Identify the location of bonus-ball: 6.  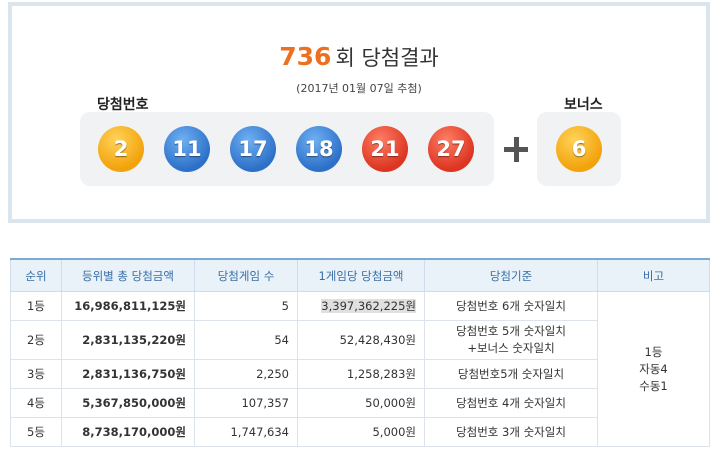
(579, 149).